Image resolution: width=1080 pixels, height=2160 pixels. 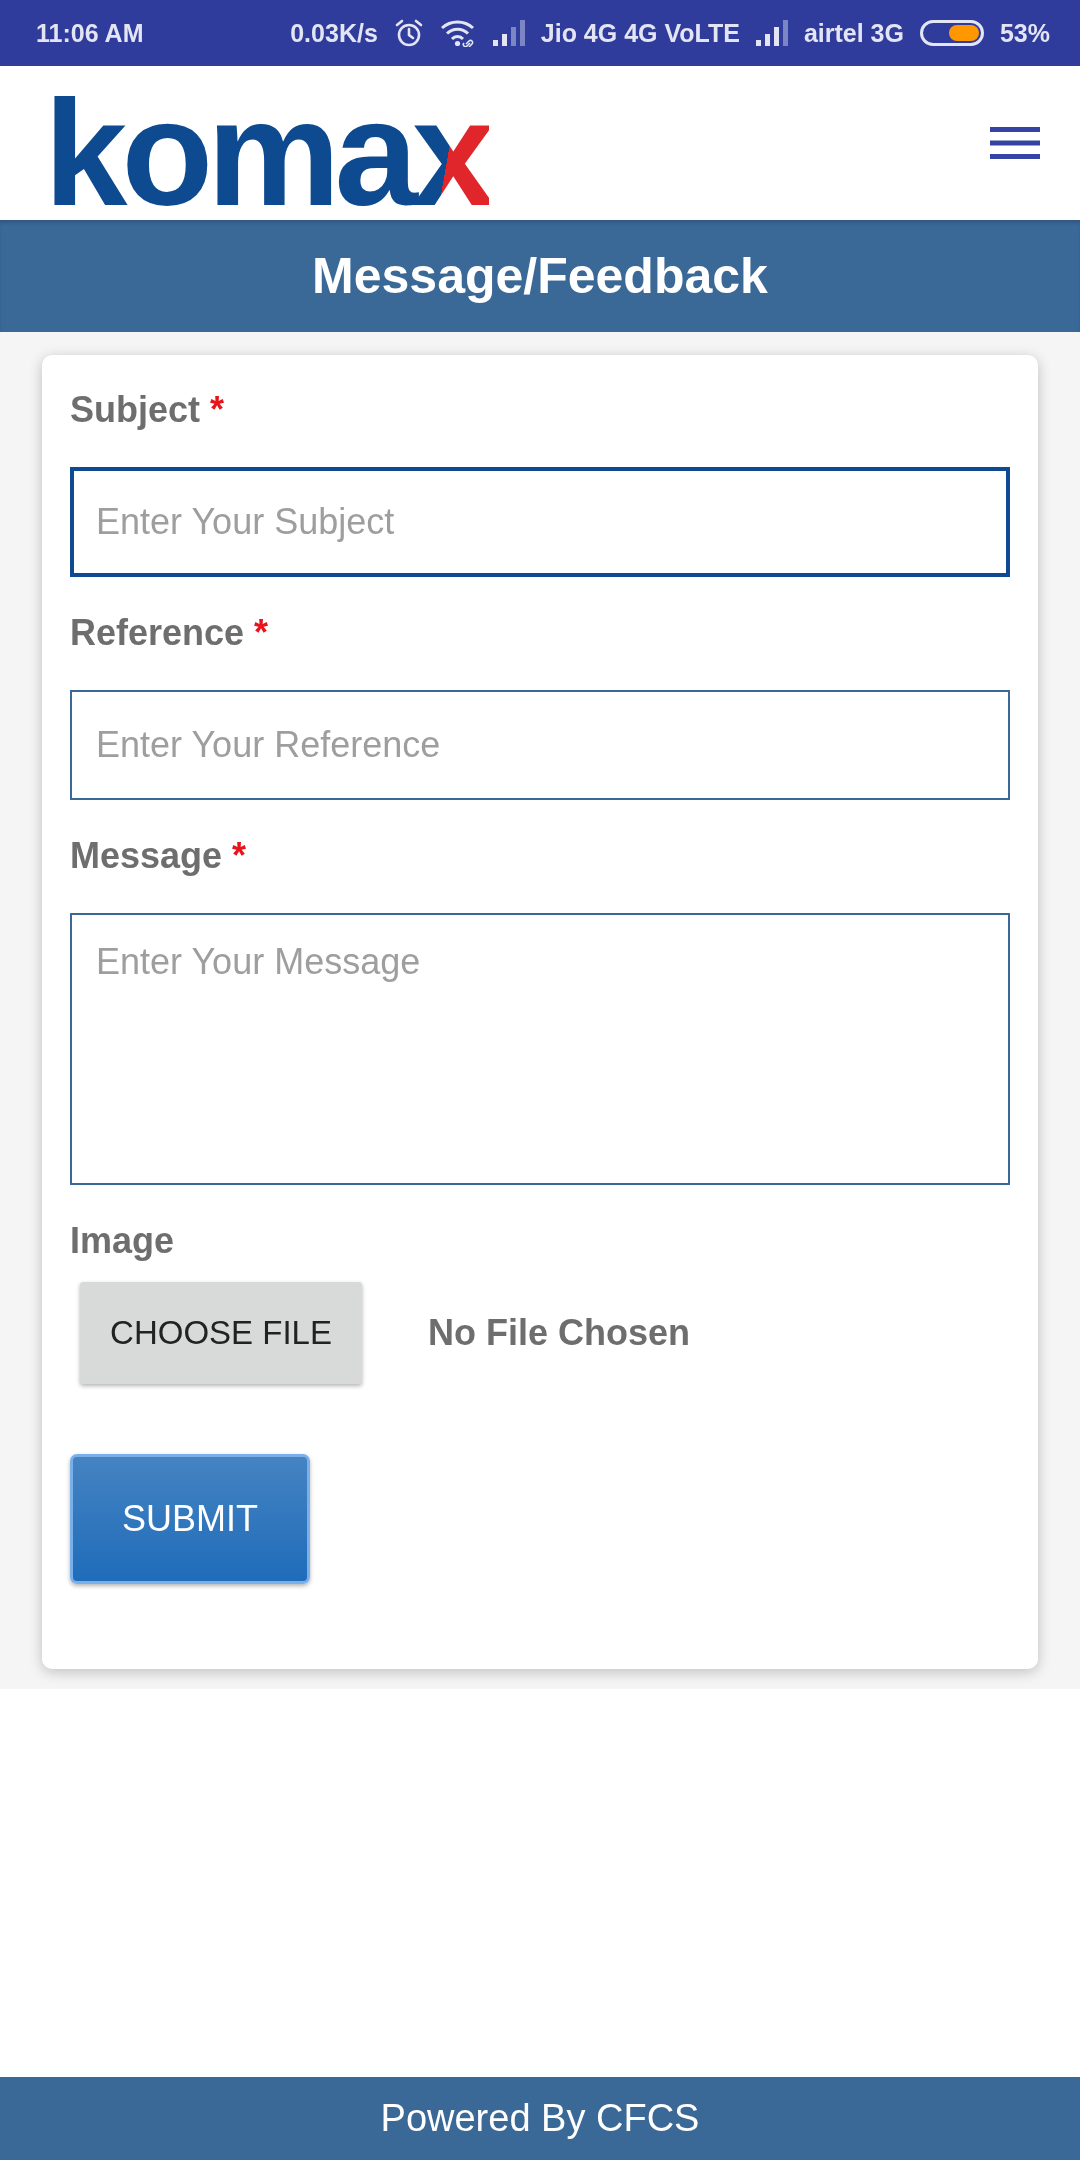 What do you see at coordinates (146, 856) in the screenshot?
I see `field-label: Message` at bounding box center [146, 856].